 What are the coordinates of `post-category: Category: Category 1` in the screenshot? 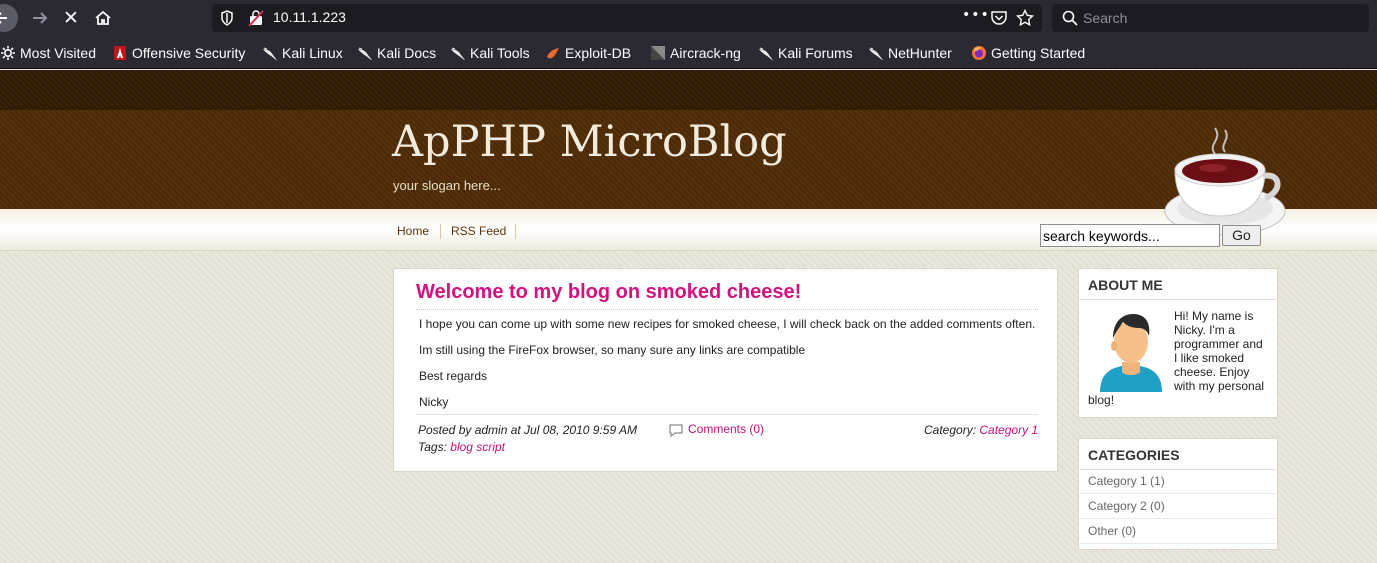 It's located at (981, 430).